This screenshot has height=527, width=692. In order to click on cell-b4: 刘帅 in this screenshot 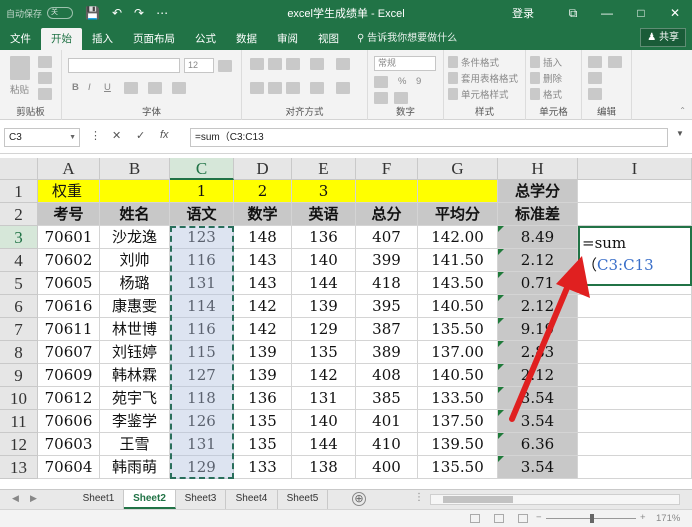, I will do `click(135, 260)`.